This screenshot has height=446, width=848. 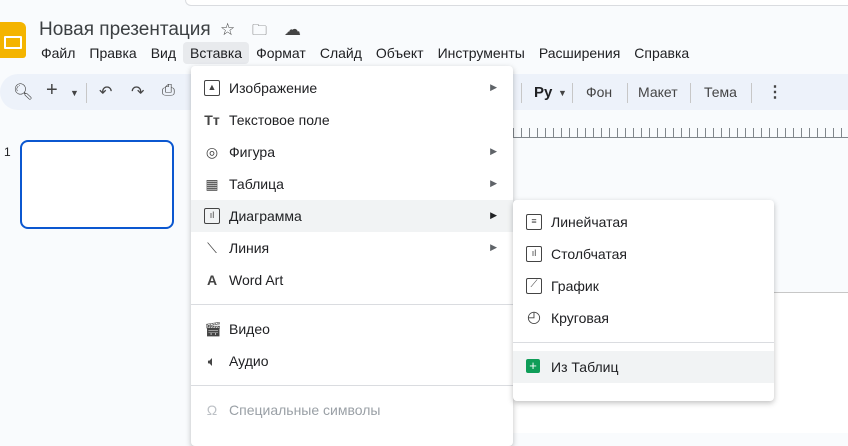 What do you see at coordinates (125, 30) in the screenshot?
I see `presentation-title: Новая презентация` at bounding box center [125, 30].